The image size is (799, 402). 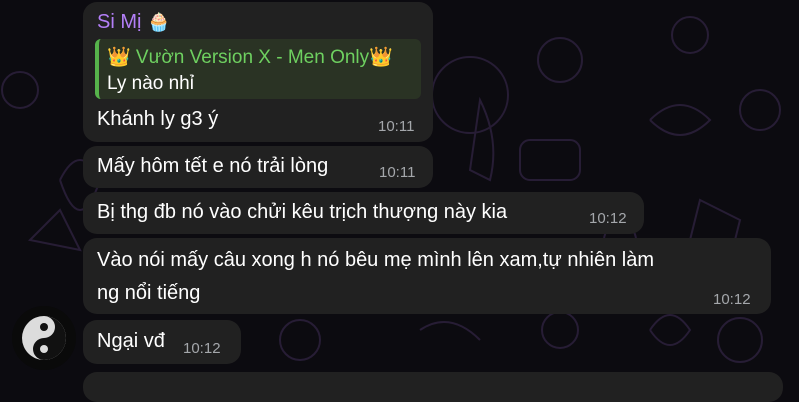 What do you see at coordinates (149, 293) in the screenshot?
I see `message-text-line2: ng nổi tiếng` at bounding box center [149, 293].